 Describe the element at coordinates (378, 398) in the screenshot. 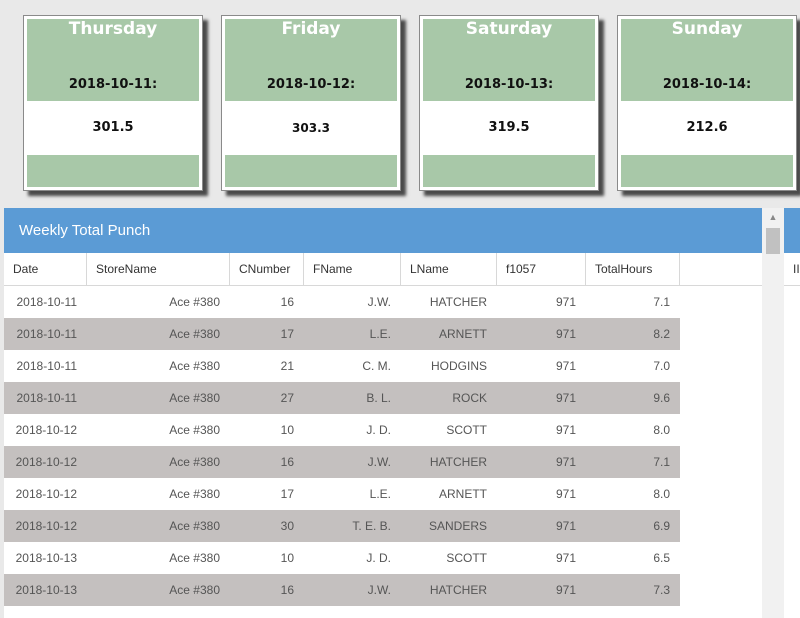

I see `cell-fname: B. L.` at that location.